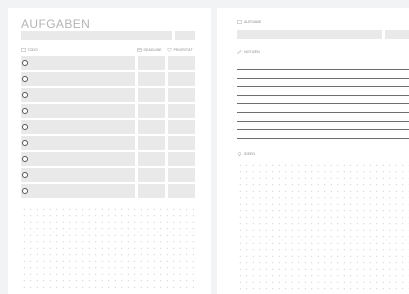  What do you see at coordinates (185, 35) in the screenshot?
I see `title-side-field` at bounding box center [185, 35].